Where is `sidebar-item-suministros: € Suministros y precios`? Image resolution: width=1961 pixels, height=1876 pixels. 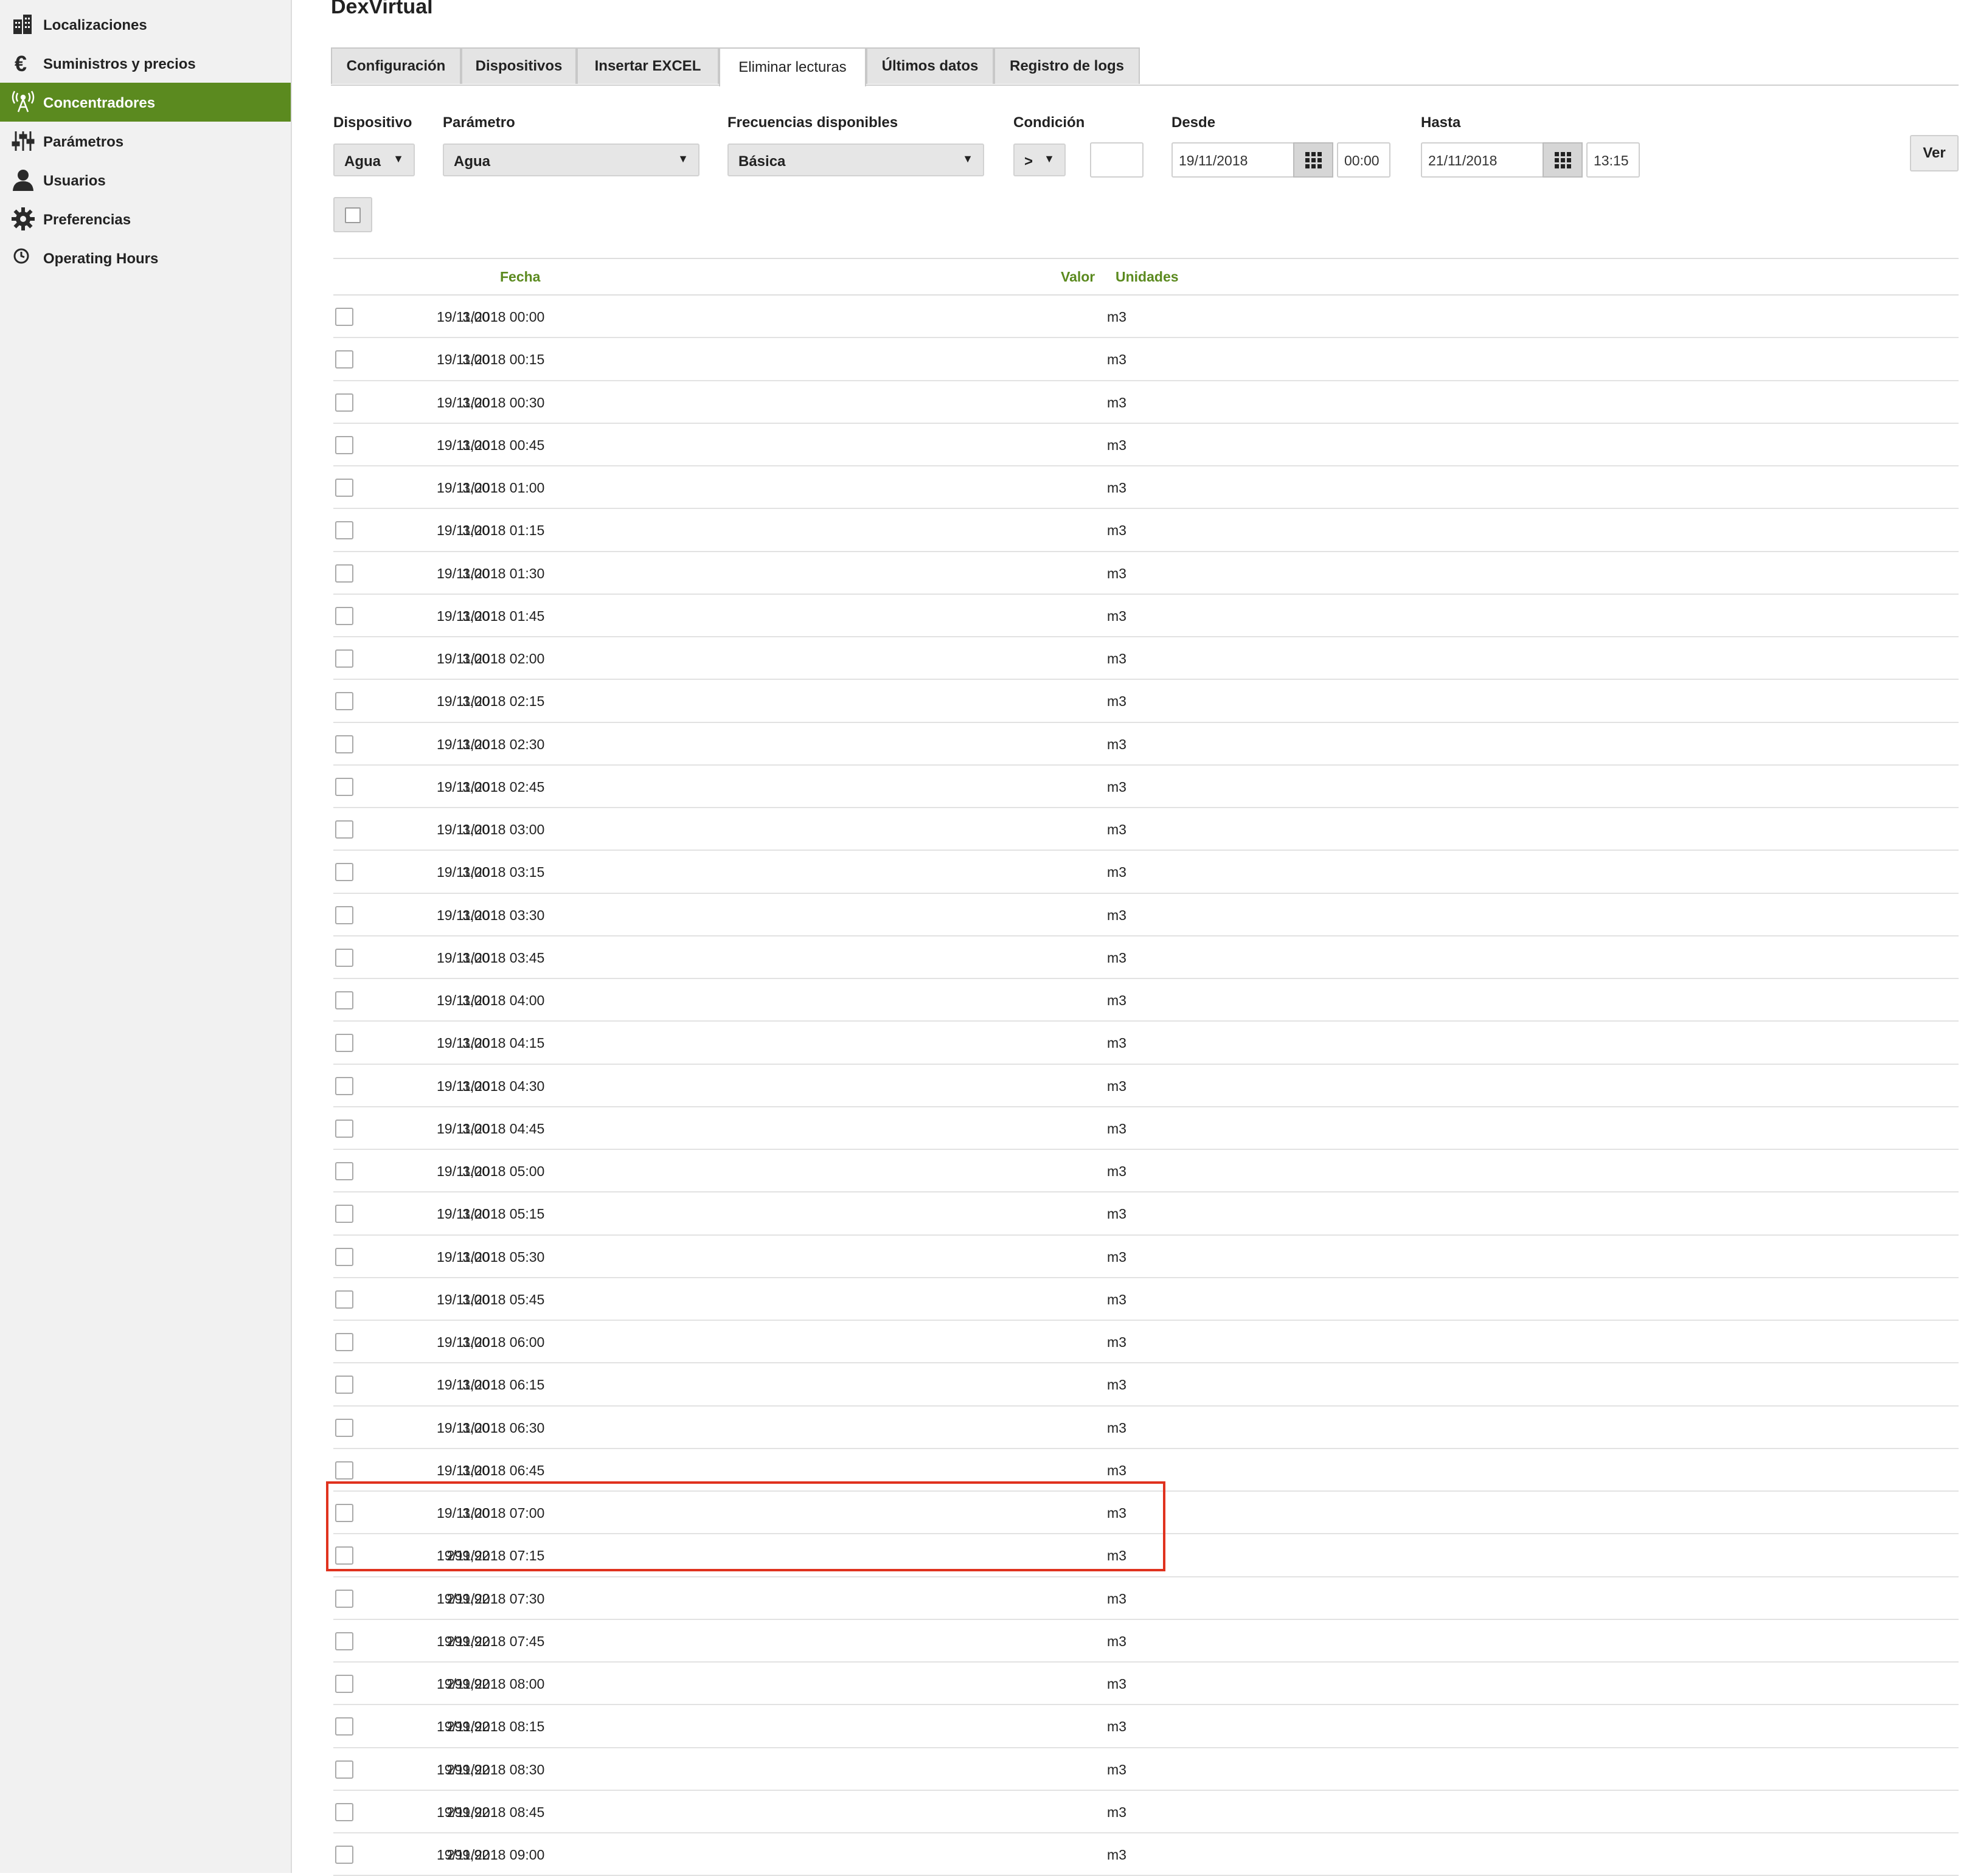
sidebar-item-suministros: € Suministros y precios is located at coordinates (145, 63).